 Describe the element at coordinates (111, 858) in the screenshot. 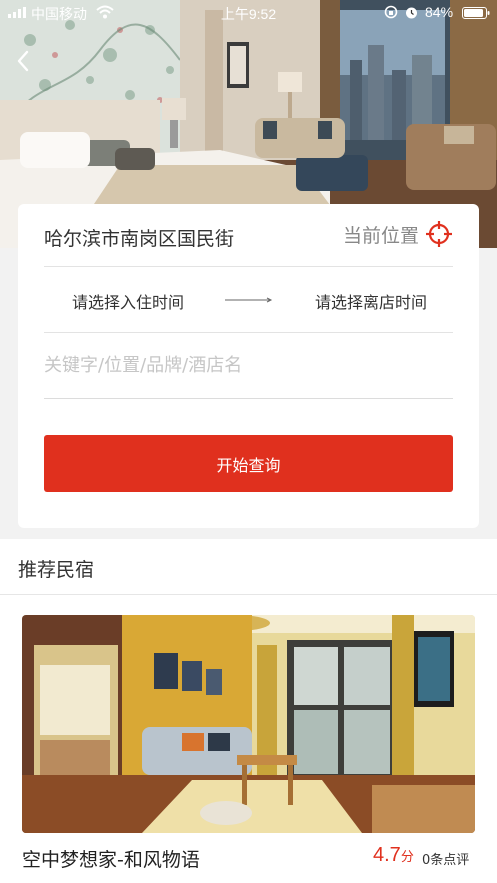

I see `listing-name: 空中梦想家-和风物语` at that location.